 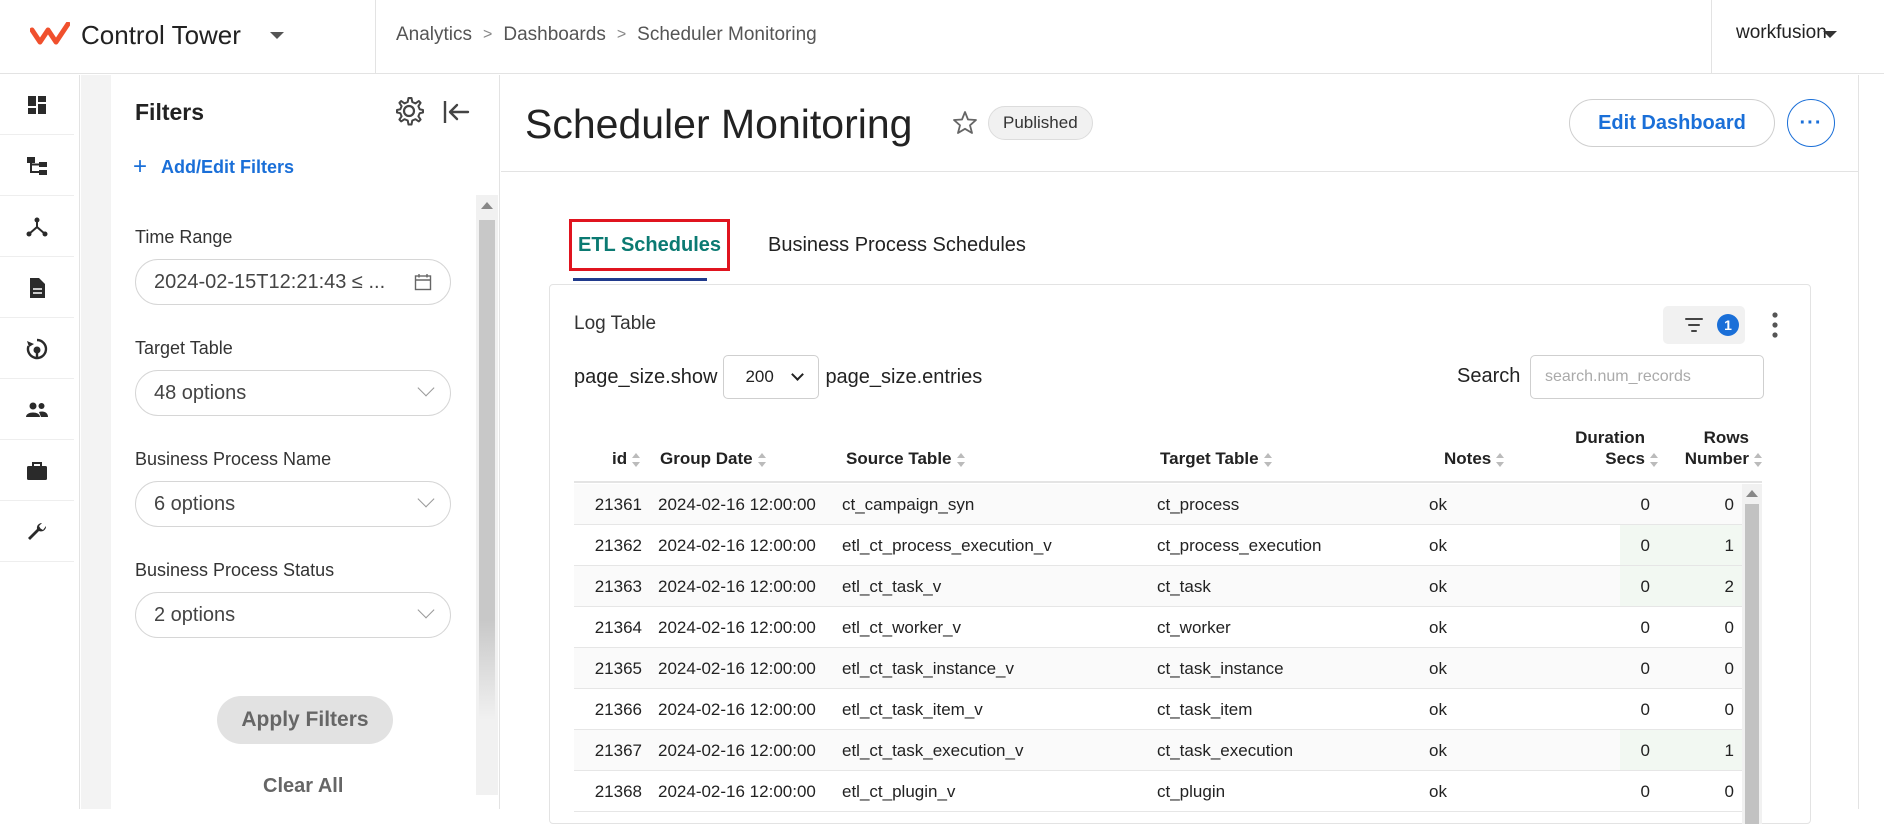 What do you see at coordinates (1704, 325) in the screenshot?
I see `table-filter-button: 1` at bounding box center [1704, 325].